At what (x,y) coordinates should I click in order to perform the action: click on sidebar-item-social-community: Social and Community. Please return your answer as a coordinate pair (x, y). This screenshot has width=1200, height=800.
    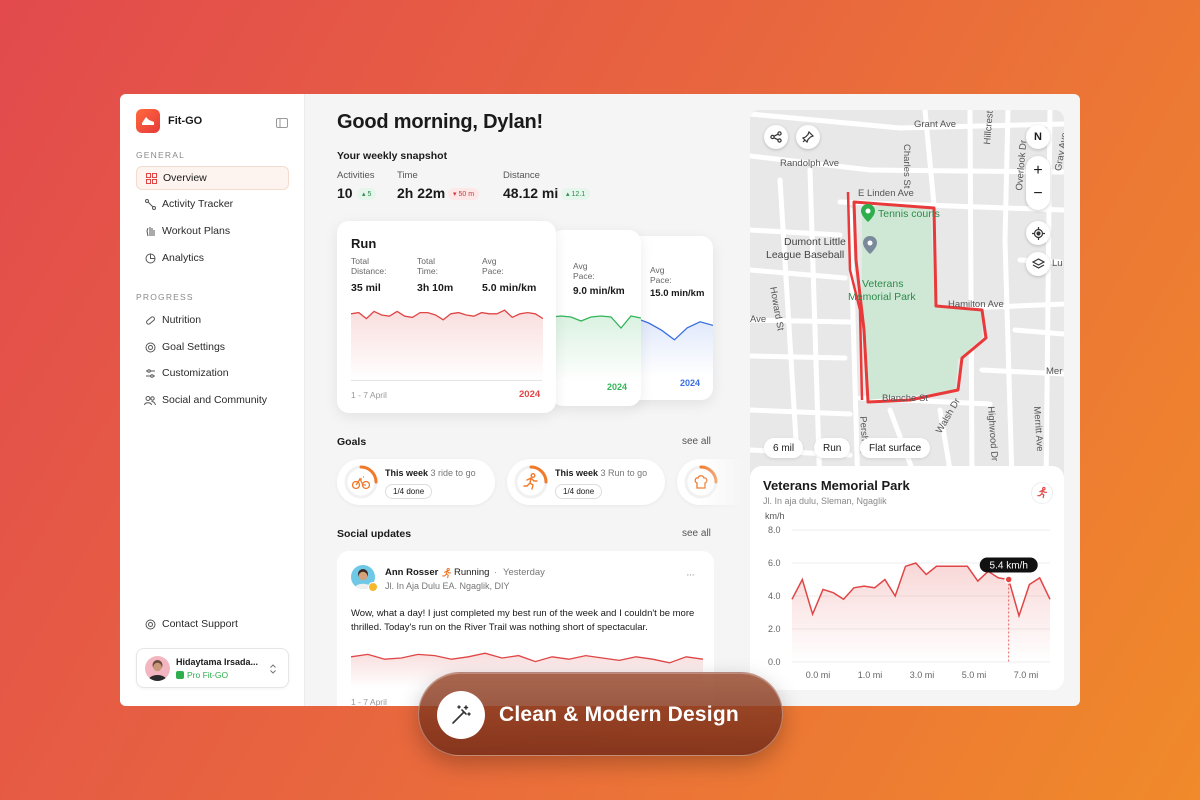
    Looking at the image, I should click on (212, 400).